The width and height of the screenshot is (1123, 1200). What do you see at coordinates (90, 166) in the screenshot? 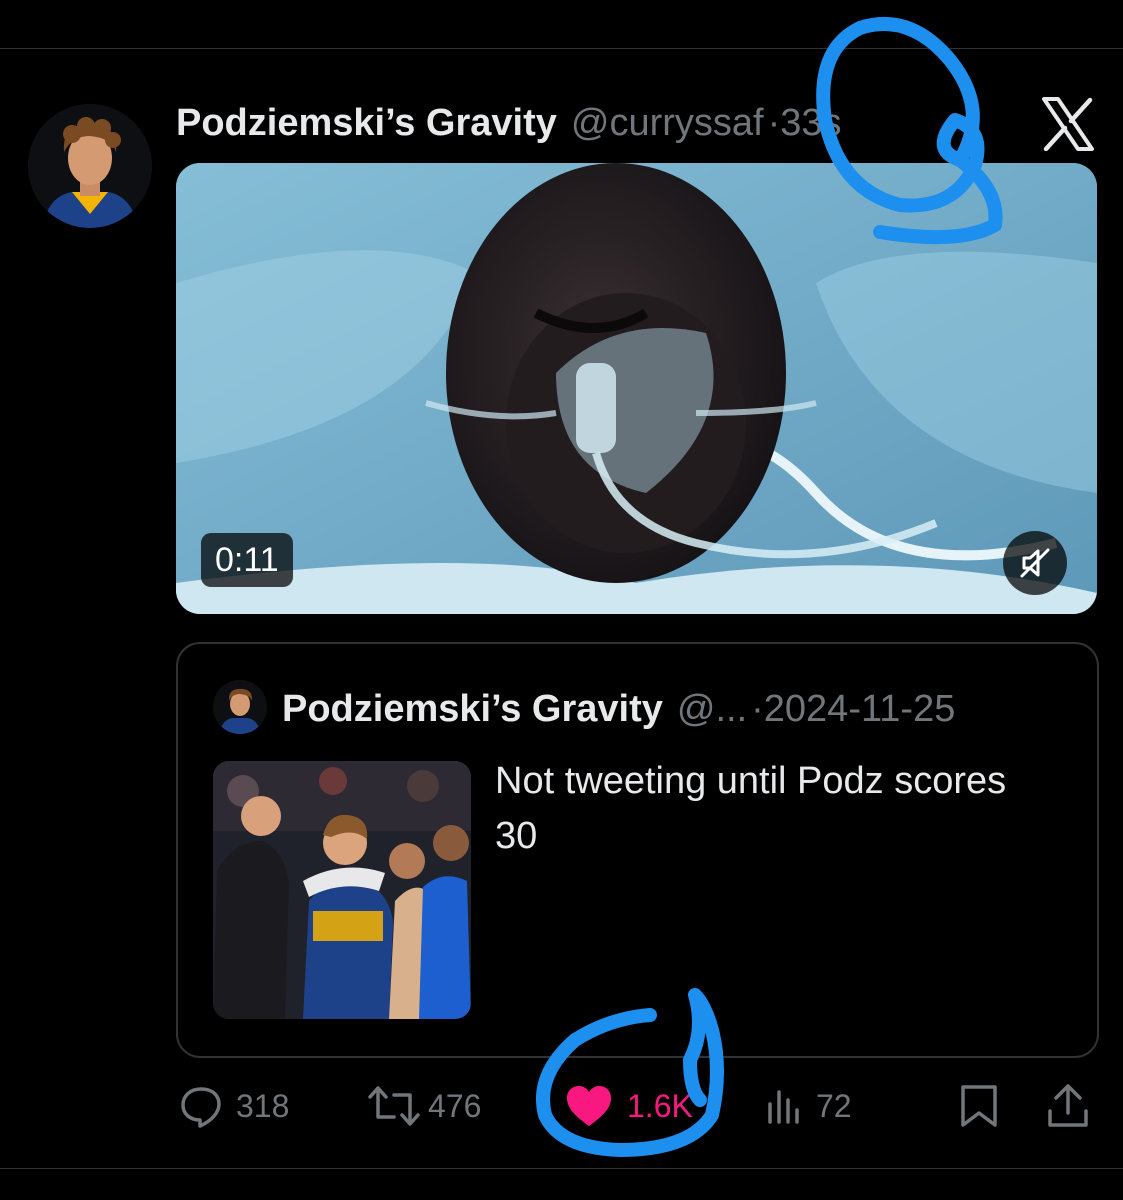
I see `author-avatar` at bounding box center [90, 166].